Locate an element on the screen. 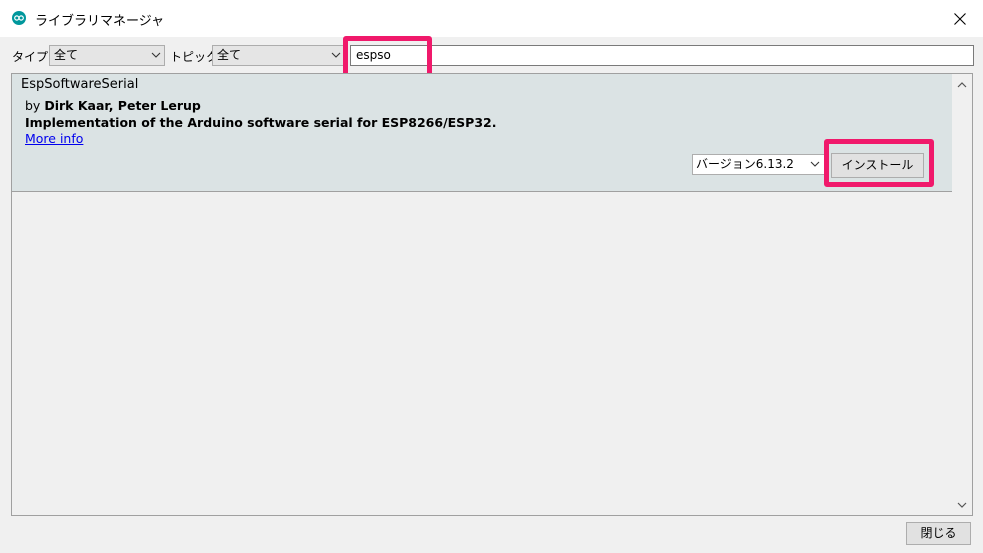 This screenshot has width=983, height=553. window-title: ライブラリマネージャ is located at coordinates (100, 21).